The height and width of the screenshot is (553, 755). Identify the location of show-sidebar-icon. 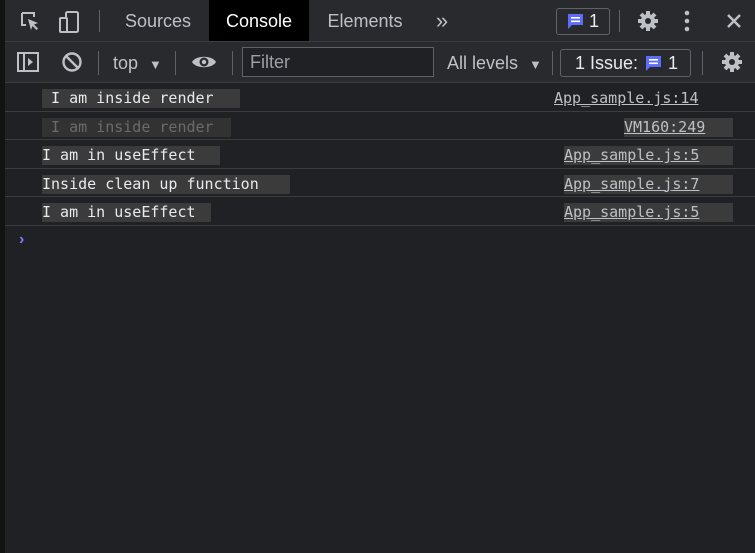
(28, 62).